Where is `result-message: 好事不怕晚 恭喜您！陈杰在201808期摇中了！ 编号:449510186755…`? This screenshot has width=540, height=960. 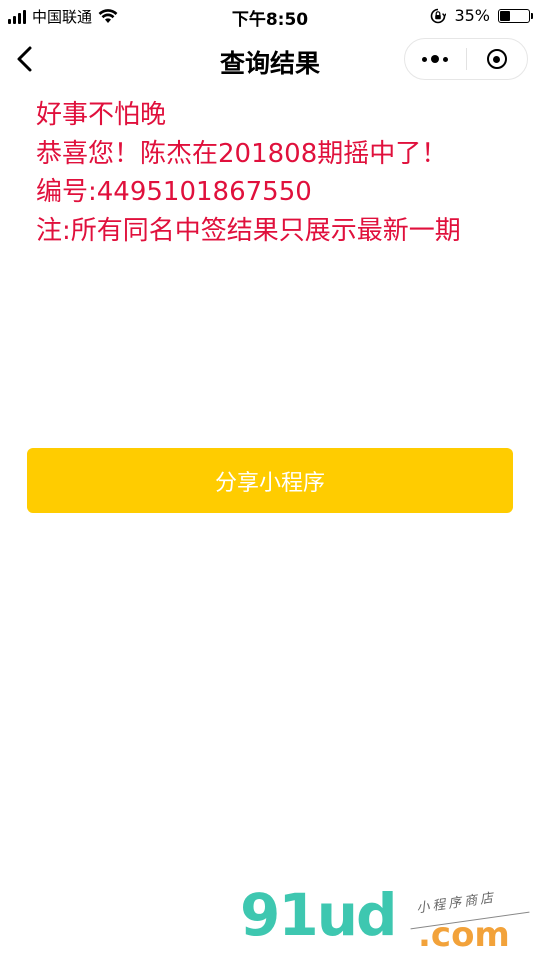
result-message: 好事不怕晚 恭喜您！陈杰在201808期摇中了！ 编号:449510186755… is located at coordinates (248, 173).